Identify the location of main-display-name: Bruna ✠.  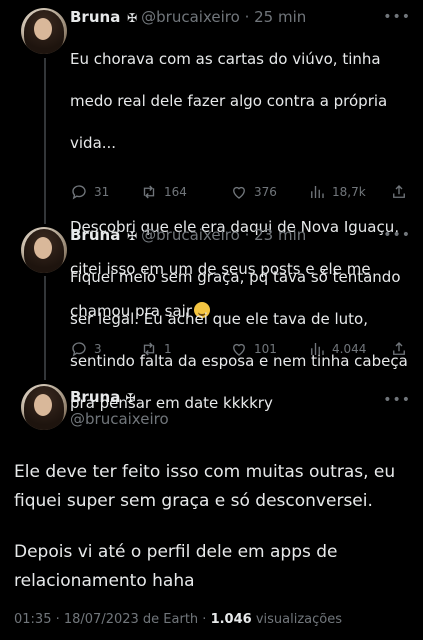
(103, 397).